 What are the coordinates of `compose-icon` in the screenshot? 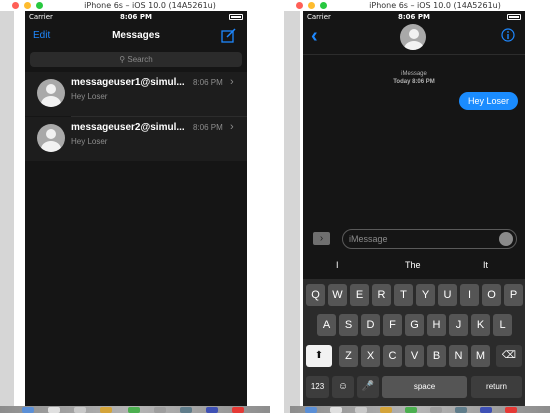 It's located at (229, 35).